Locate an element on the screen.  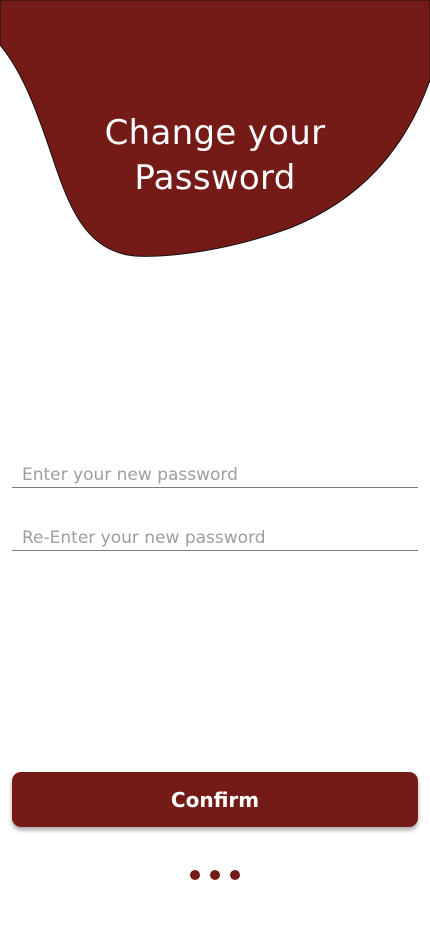
confirm-password-input is located at coordinates (217, 538).